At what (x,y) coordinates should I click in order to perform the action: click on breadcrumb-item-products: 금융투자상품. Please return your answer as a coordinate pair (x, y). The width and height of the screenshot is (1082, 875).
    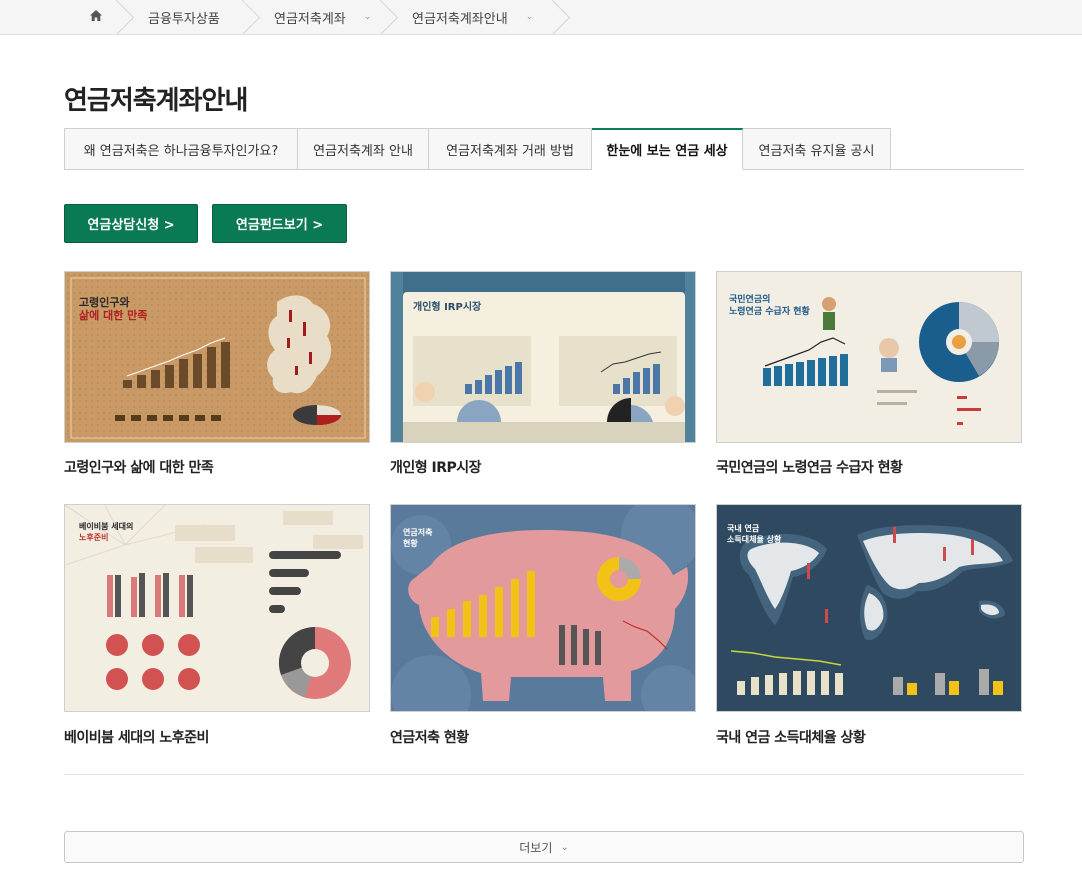
    Looking at the image, I should click on (191, 17).